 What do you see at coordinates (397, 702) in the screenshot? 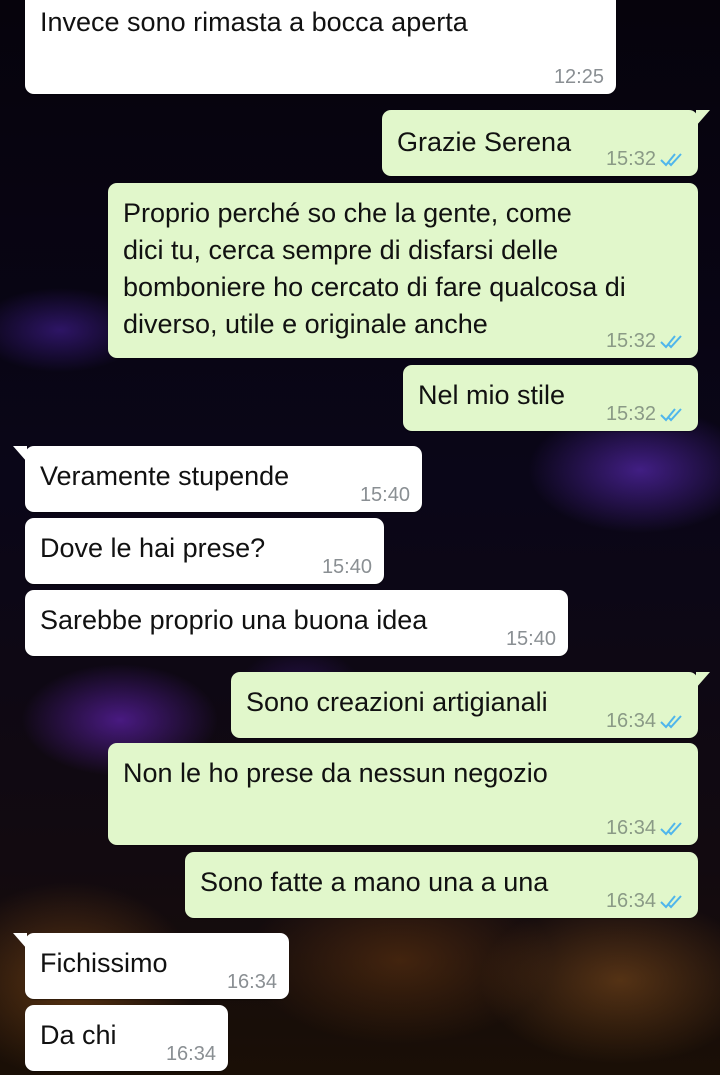
I see `message-text: Sono creazioni artigianali` at bounding box center [397, 702].